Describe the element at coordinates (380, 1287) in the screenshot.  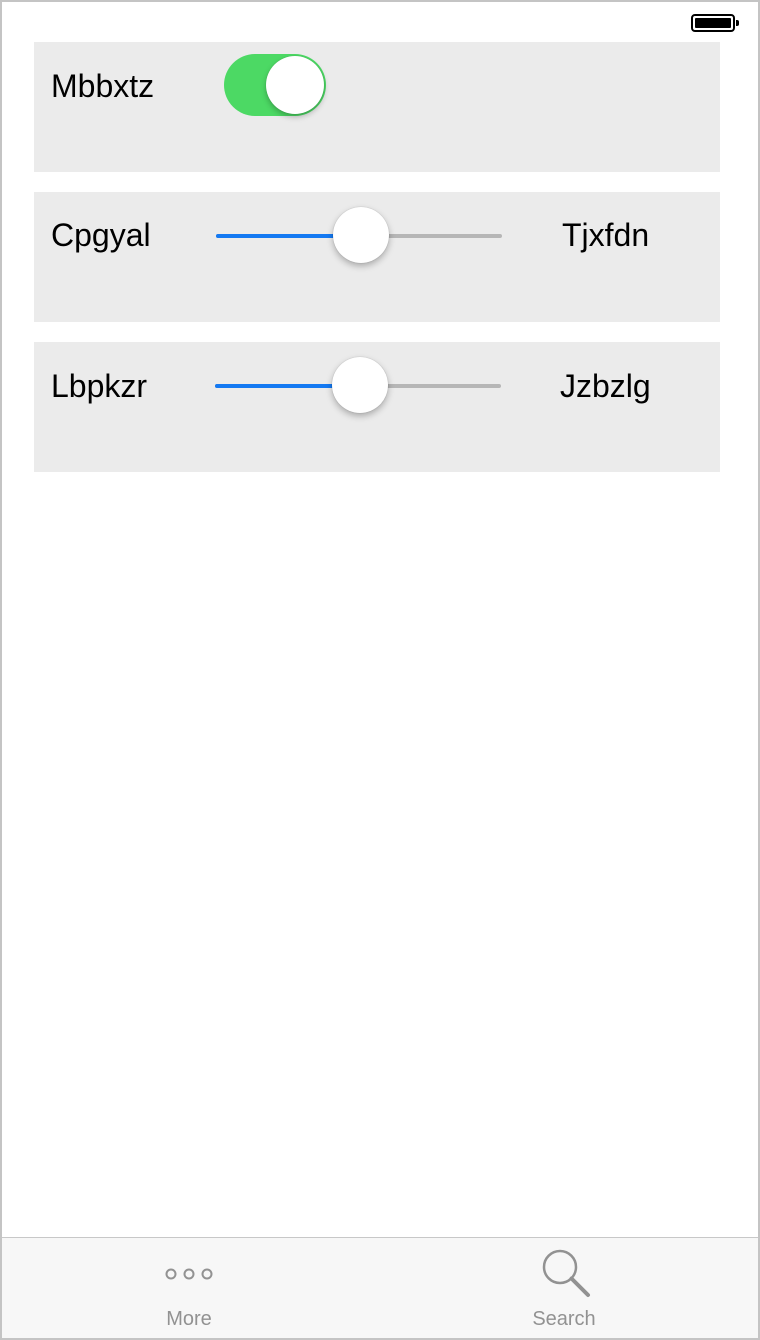
I see `tab-bar: More Search` at that location.